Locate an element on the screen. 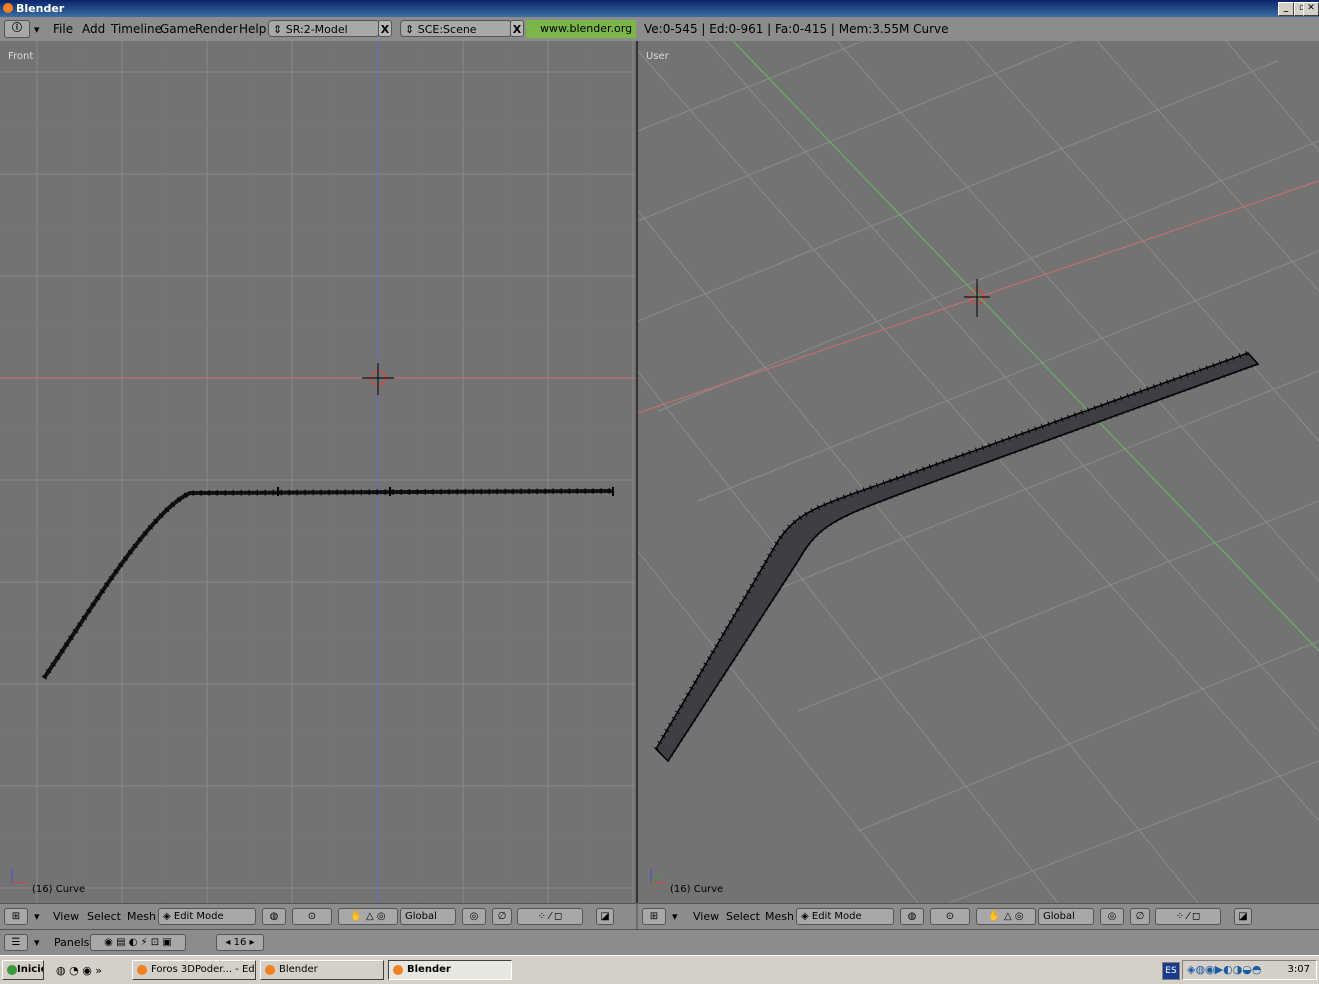 This screenshot has height=984, width=1319. window-title-bar: Blender _ ▫ ✕ is located at coordinates (659, 8).